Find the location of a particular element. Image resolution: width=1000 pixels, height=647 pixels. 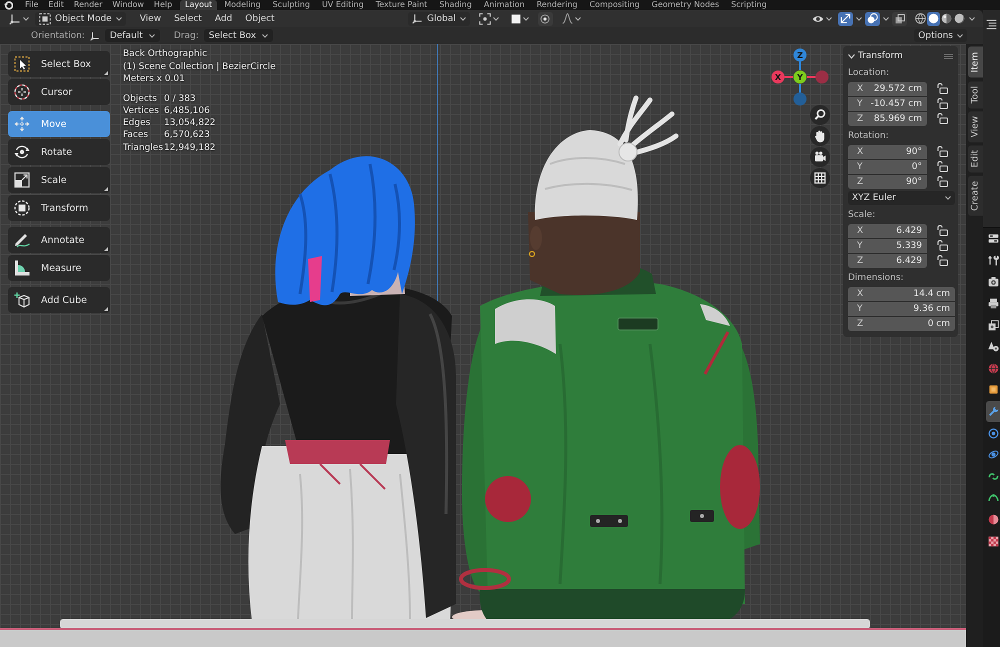

tool-button: Transform is located at coordinates (59, 208).